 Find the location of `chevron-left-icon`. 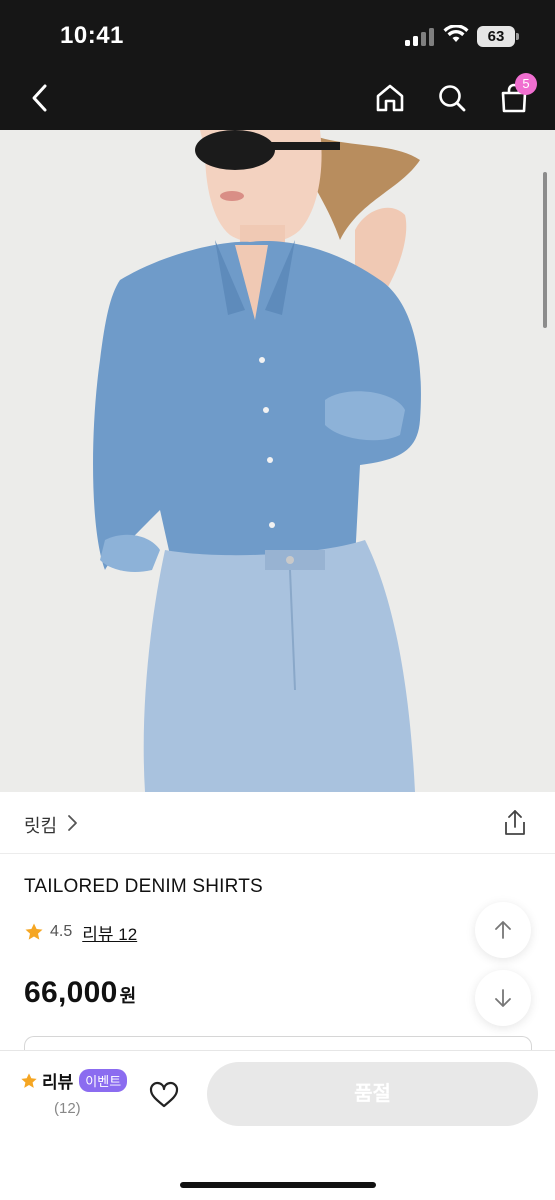

chevron-left-icon is located at coordinates (39, 98).